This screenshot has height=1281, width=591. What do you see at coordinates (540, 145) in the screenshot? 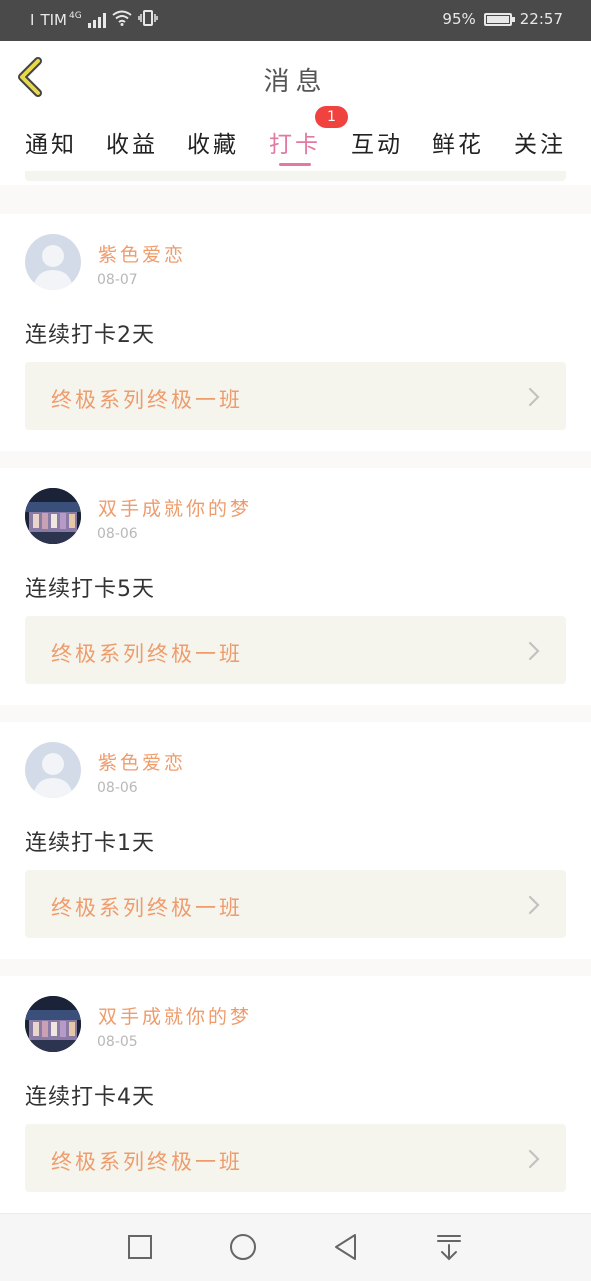
I see `tab-label: 关注` at bounding box center [540, 145].